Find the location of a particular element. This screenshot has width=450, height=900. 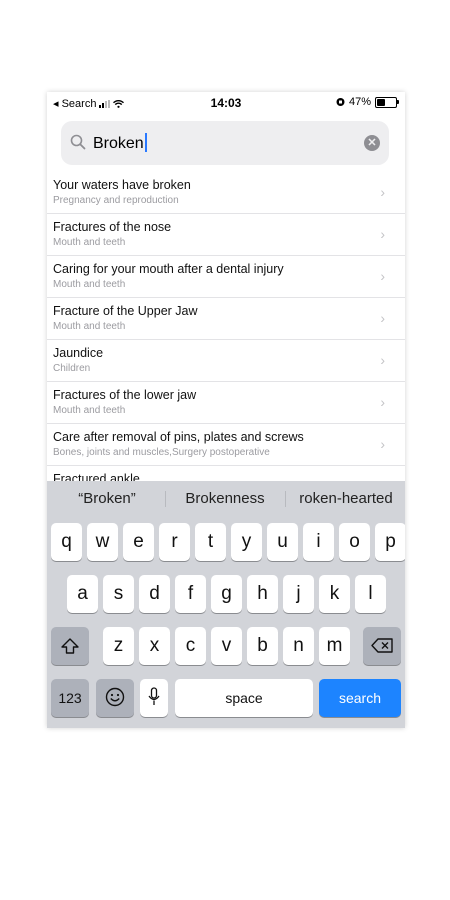

clear-icon: ✕ is located at coordinates (372, 143).